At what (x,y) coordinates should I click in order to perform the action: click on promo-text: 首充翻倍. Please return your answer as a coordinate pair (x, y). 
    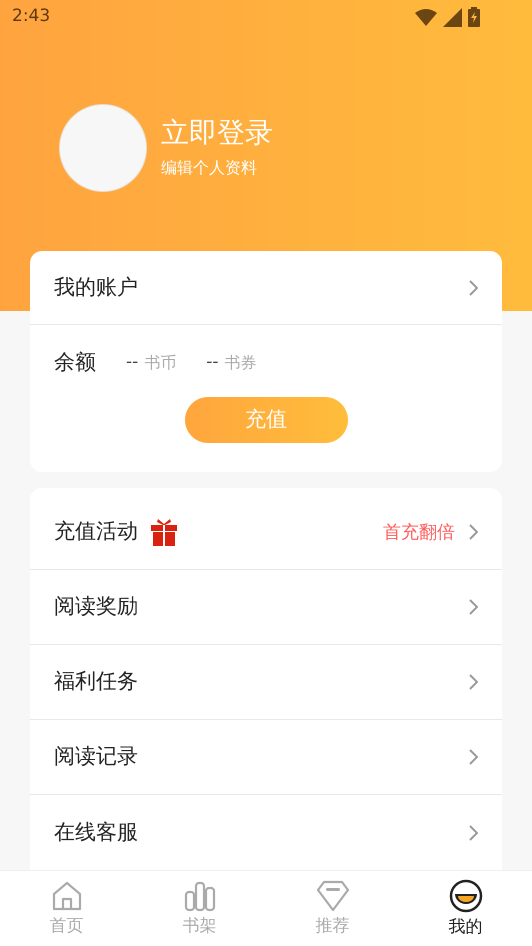
    Looking at the image, I should click on (419, 532).